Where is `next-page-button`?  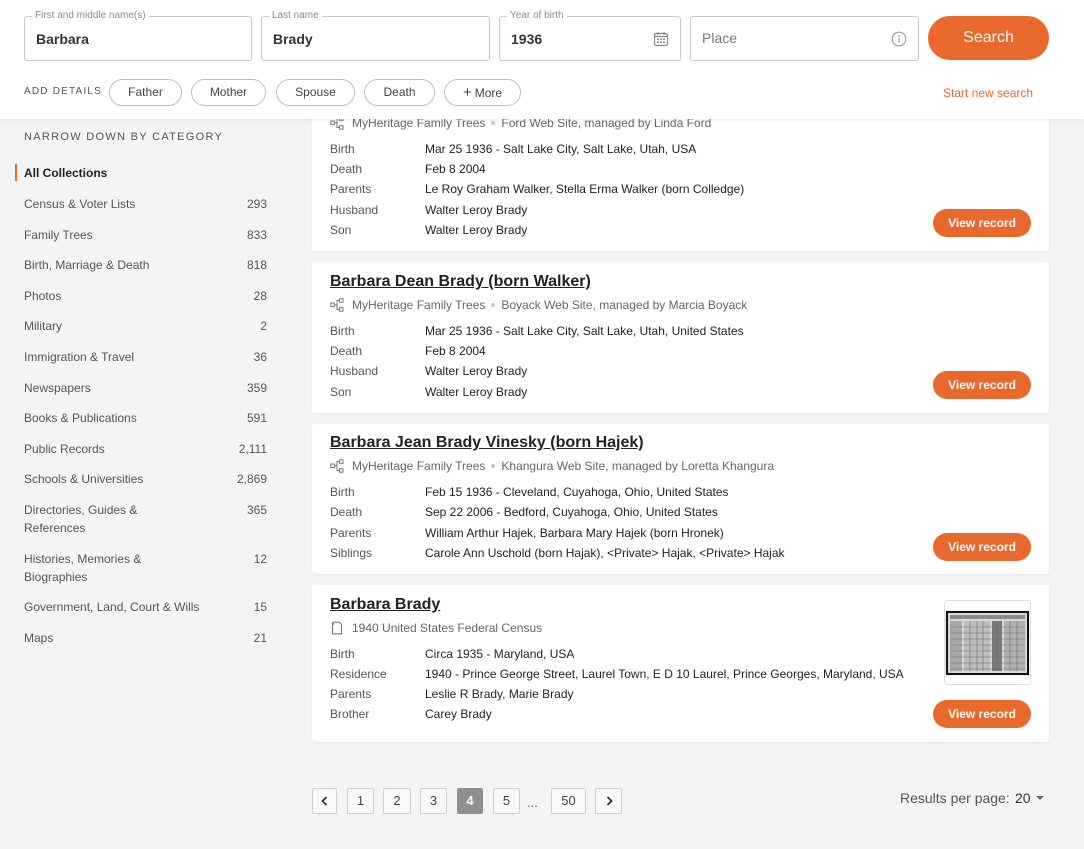 next-page-button is located at coordinates (608, 801).